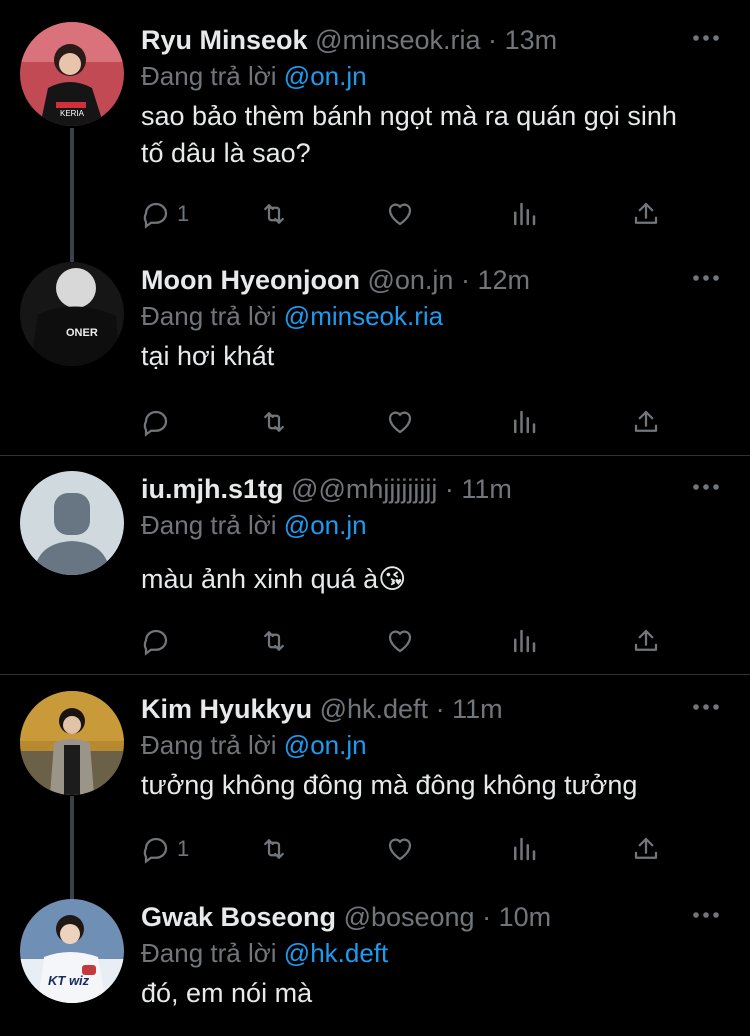 Image resolution: width=750 pixels, height=1036 pixels. I want to click on svg-text: KERIA, so click(72, 113).